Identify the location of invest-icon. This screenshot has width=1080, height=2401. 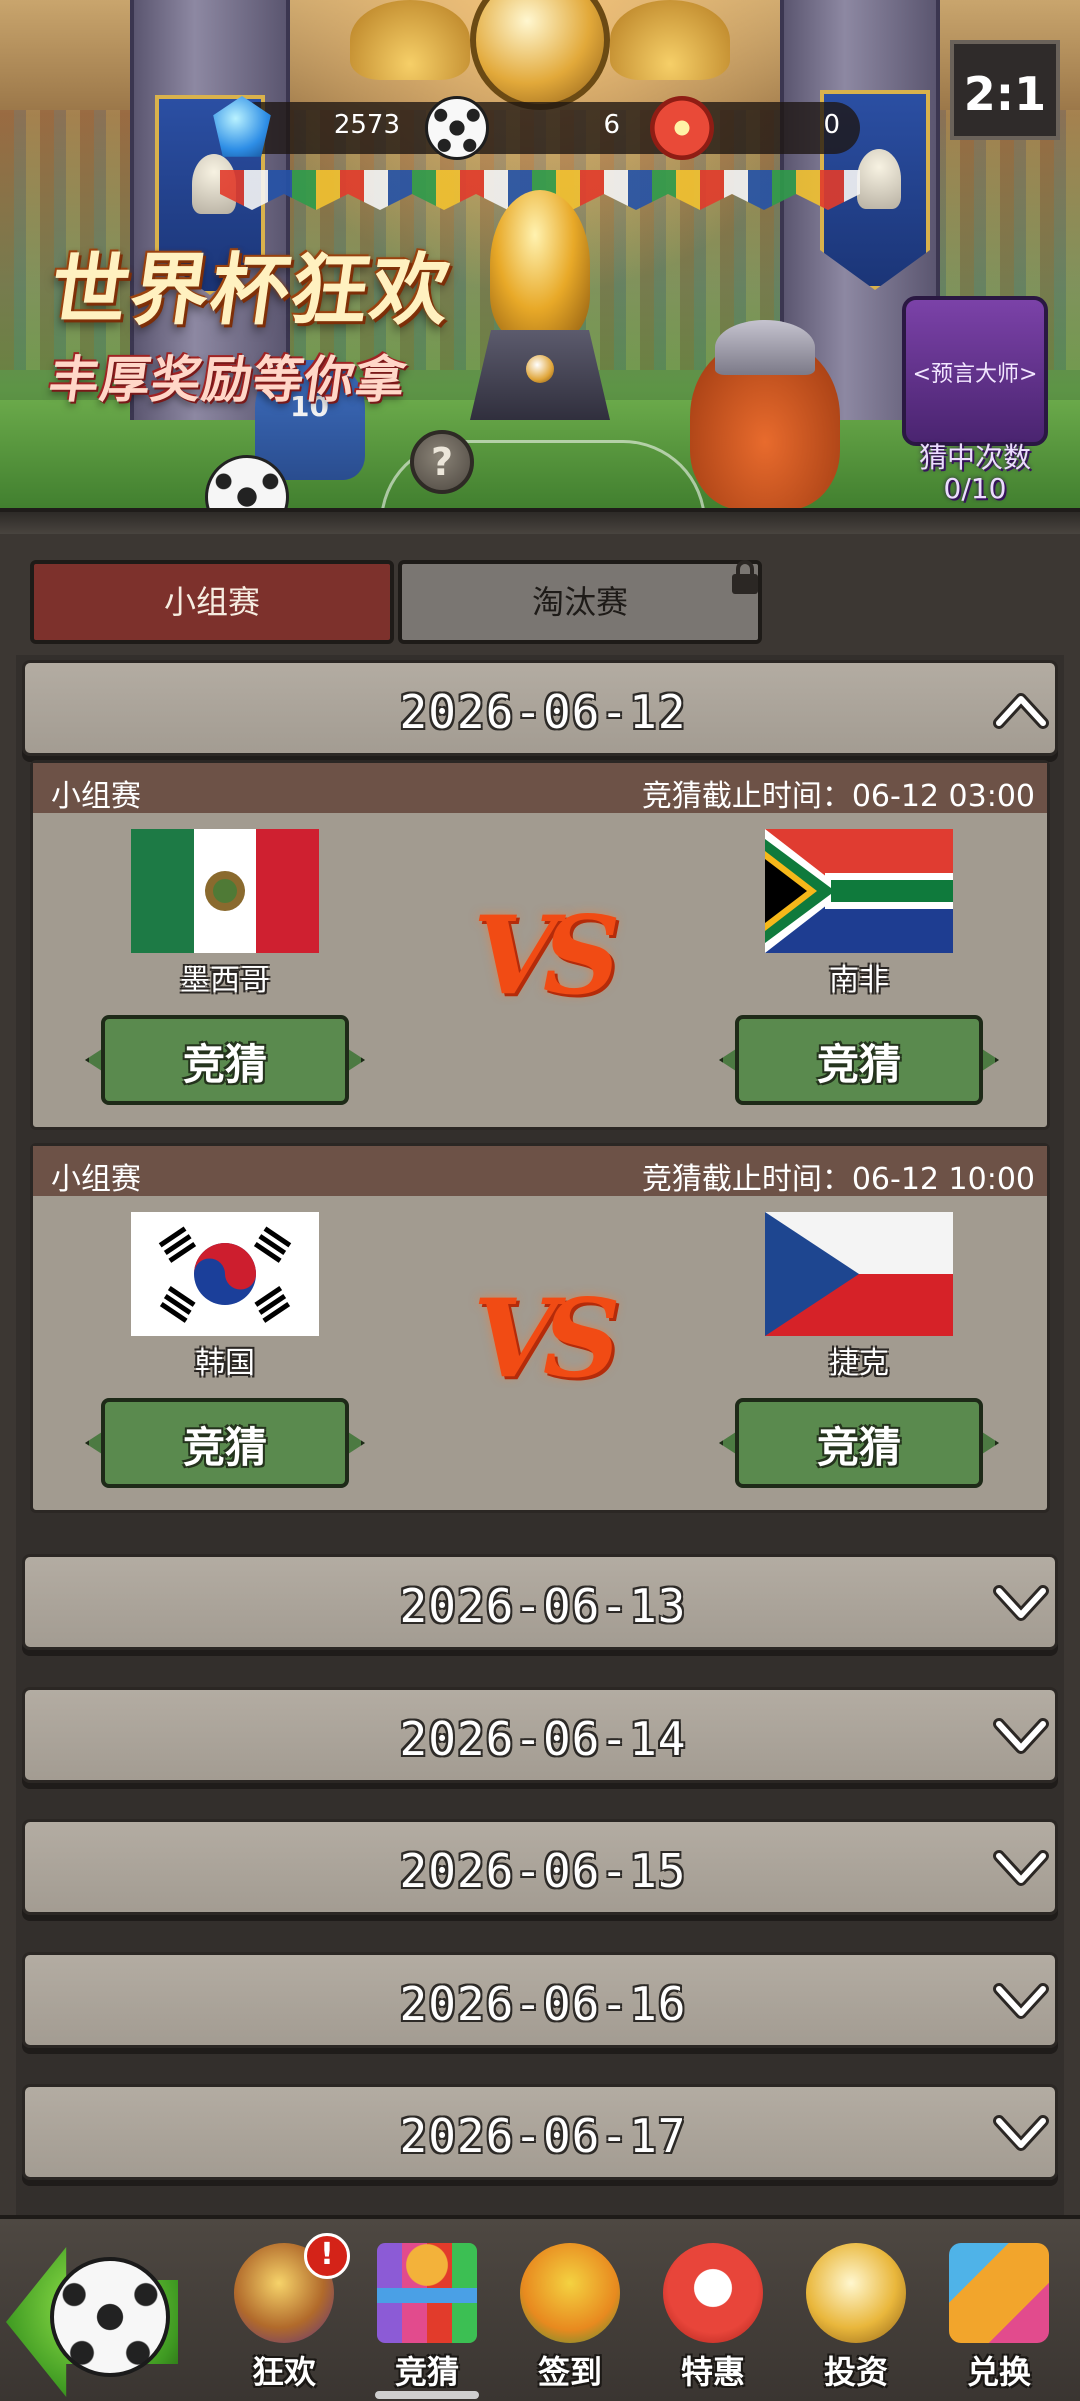
(856, 2293).